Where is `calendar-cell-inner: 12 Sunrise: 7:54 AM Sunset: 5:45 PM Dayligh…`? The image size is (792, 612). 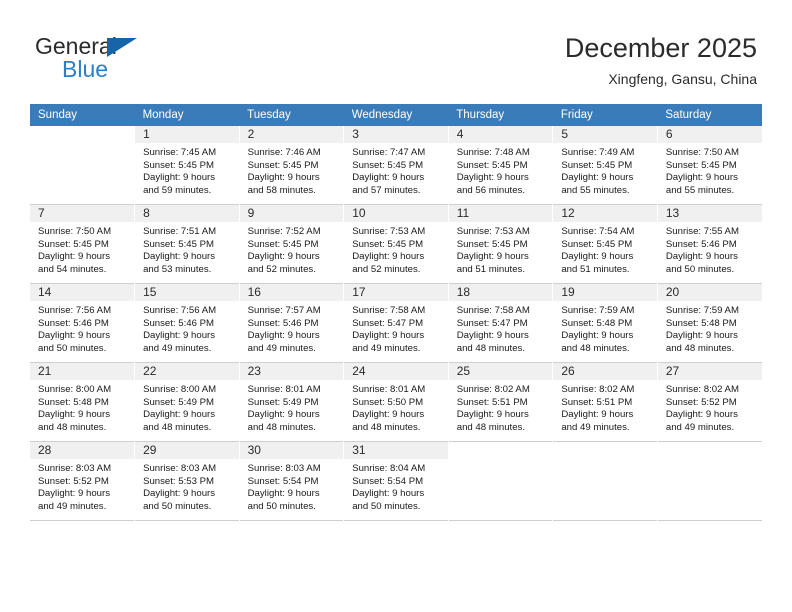 calendar-cell-inner: 12 Sunrise: 7:54 AM Sunset: 5:45 PM Dayligh… is located at coordinates (605, 244).